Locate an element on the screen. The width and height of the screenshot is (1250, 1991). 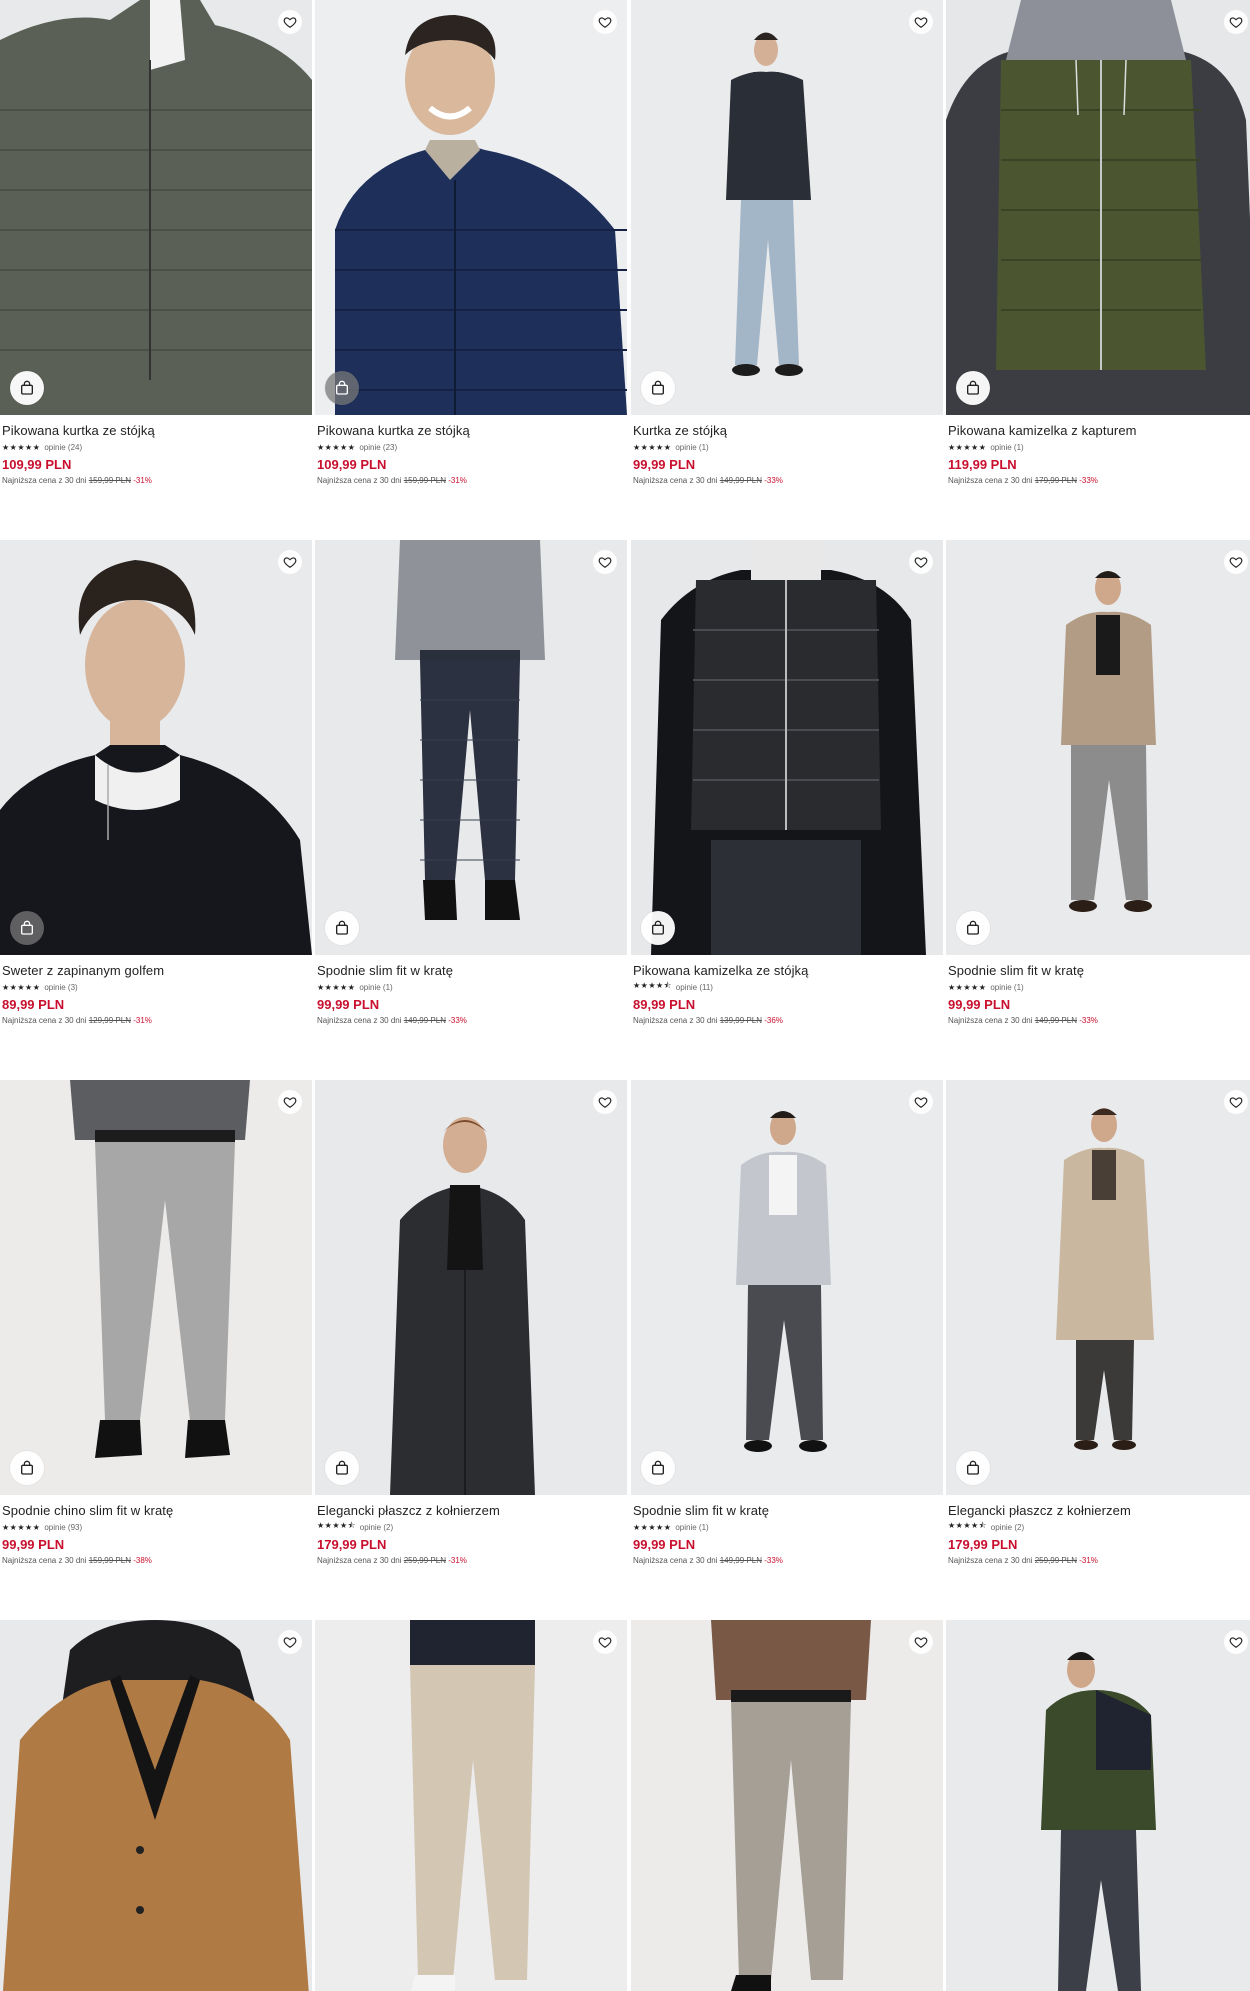
product-rating: ★★★★★ opinie (1) is located at coordinates (1099, 987).